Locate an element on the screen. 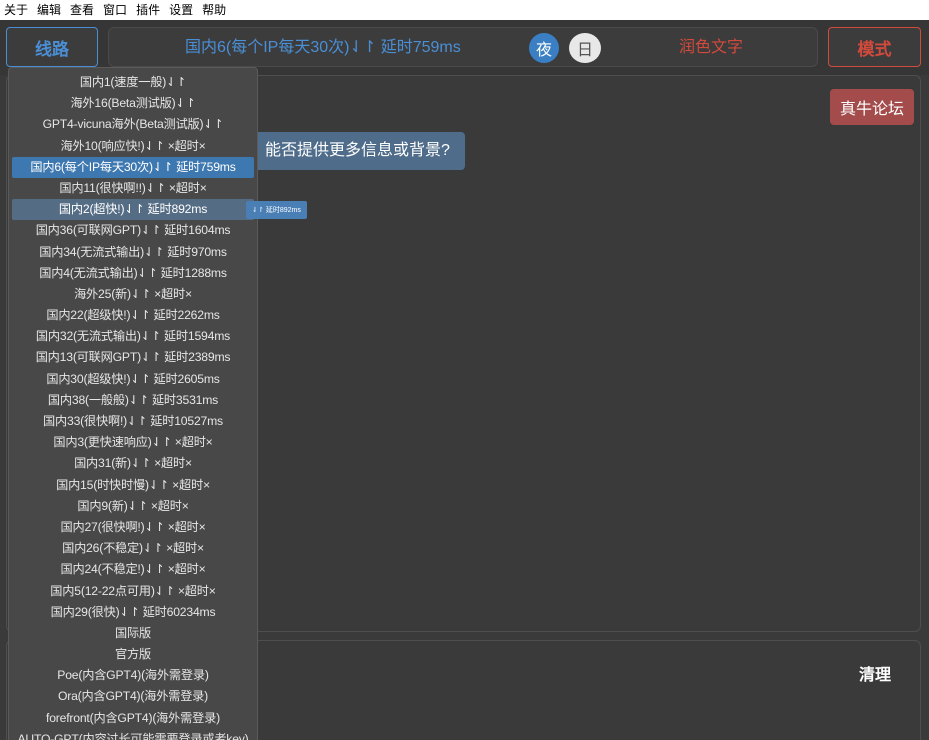 The image size is (929, 740). route-option: 海外16(Beta测试版)⇃↾ is located at coordinates (133, 103).